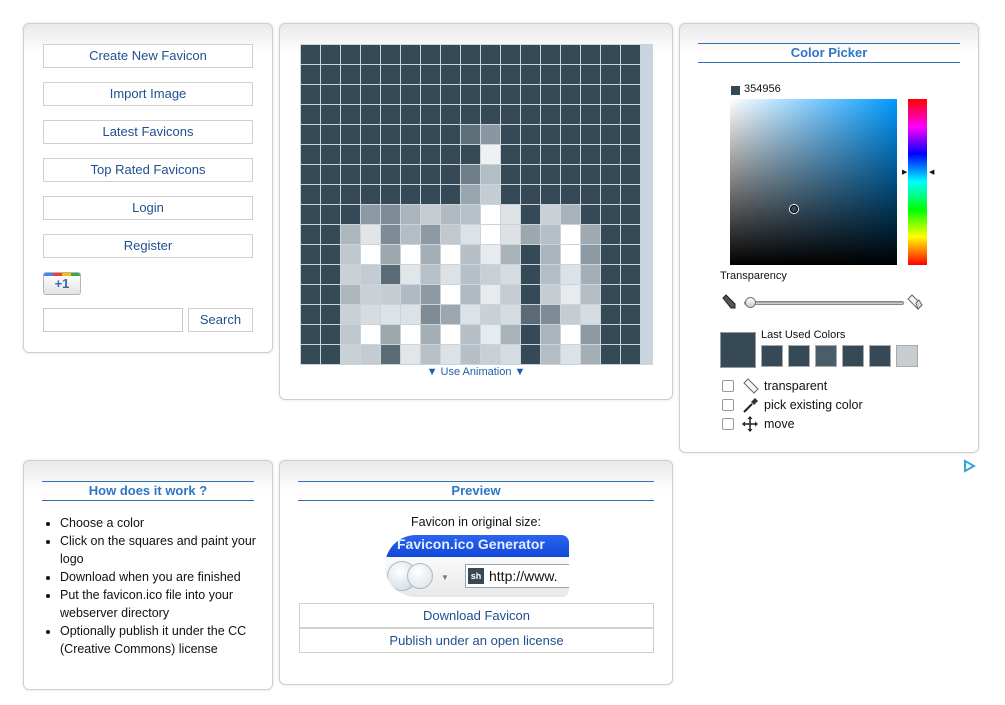  I want to click on adchoices-icon, so click(969, 466).